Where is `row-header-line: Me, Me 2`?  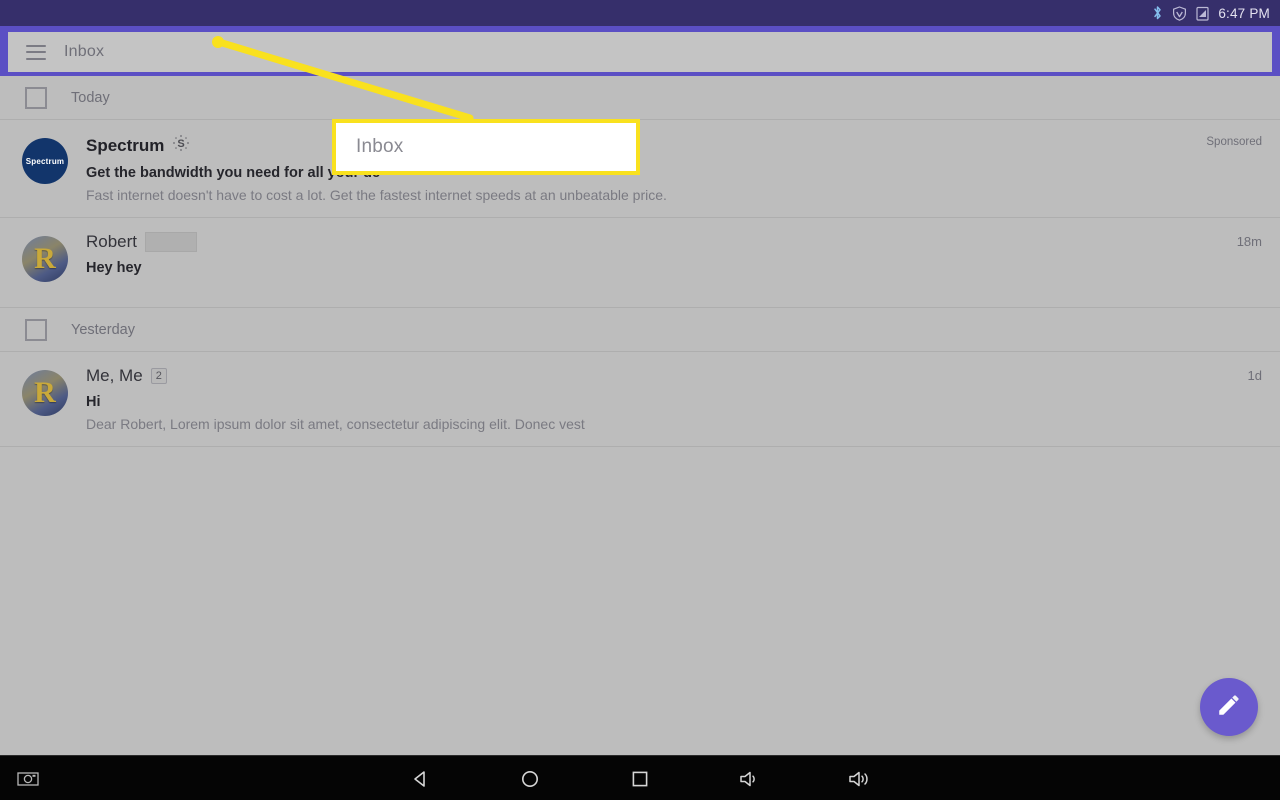 row-header-line: Me, Me 2 is located at coordinates (674, 376).